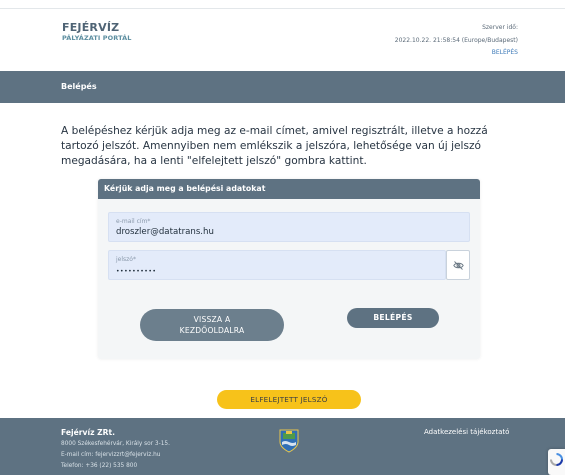 This screenshot has width=565, height=475. Describe the element at coordinates (99, 466) in the screenshot. I see `footer-phone: Telefon: +36 (22) 535 800` at that location.